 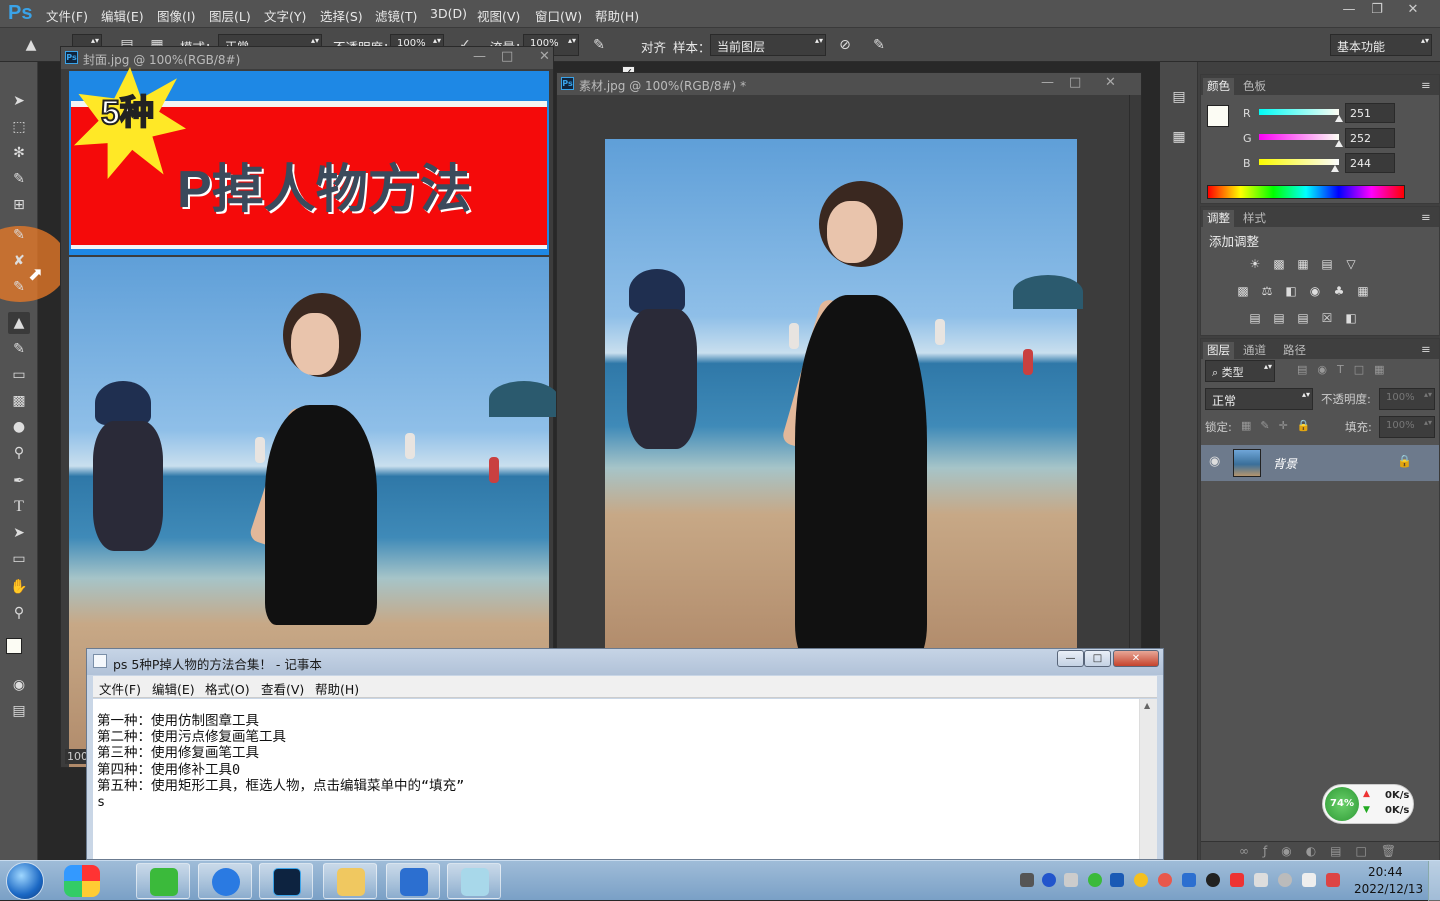 I want to click on marquee-tool-icon: ⬚, so click(x=19, y=127).